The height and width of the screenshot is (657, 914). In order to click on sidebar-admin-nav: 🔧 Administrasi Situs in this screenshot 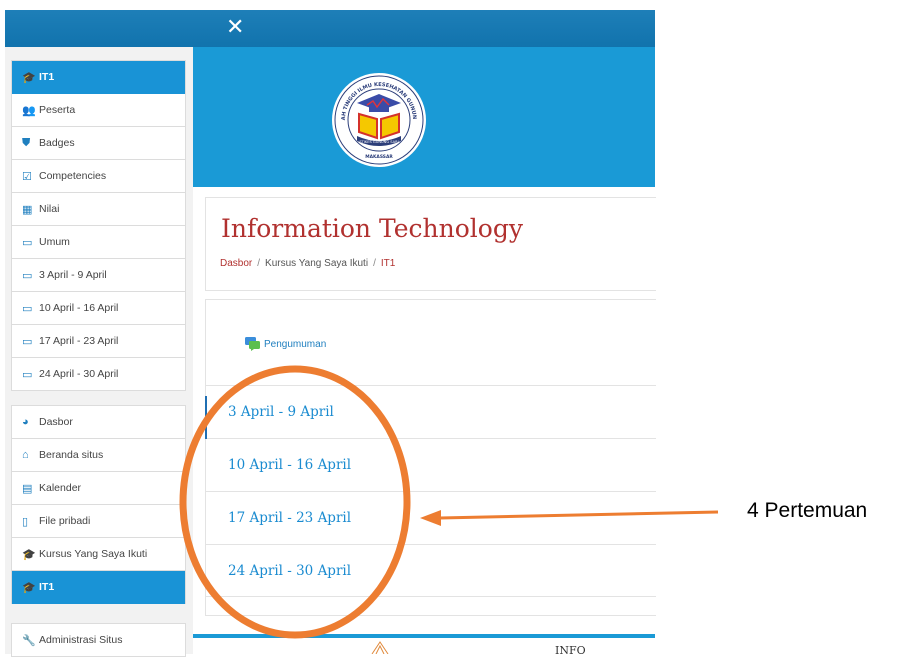, I will do `click(98, 640)`.